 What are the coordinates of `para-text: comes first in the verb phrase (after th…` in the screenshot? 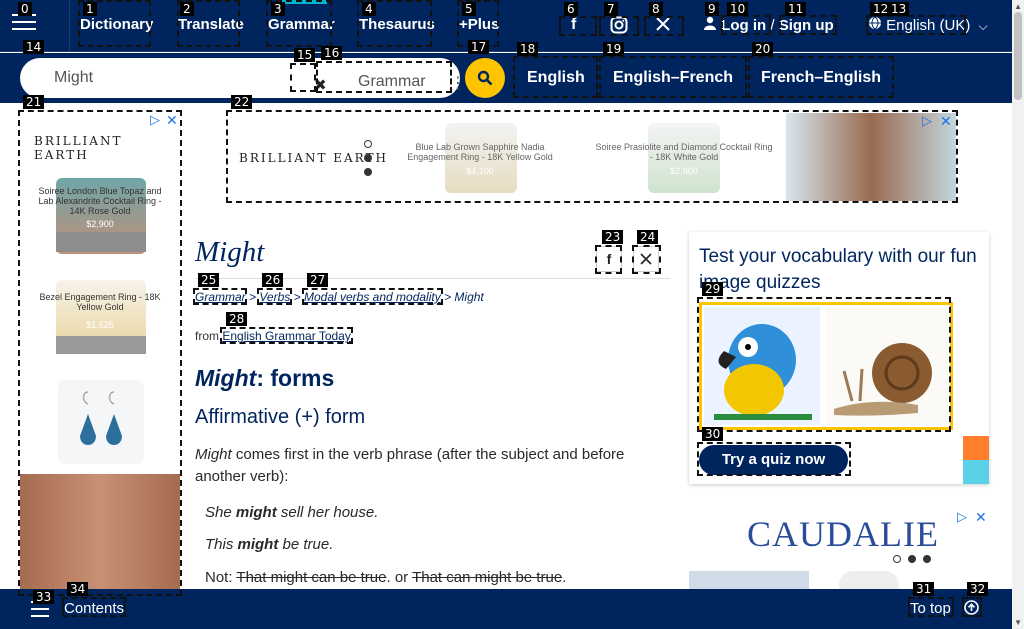 It's located at (410, 465).